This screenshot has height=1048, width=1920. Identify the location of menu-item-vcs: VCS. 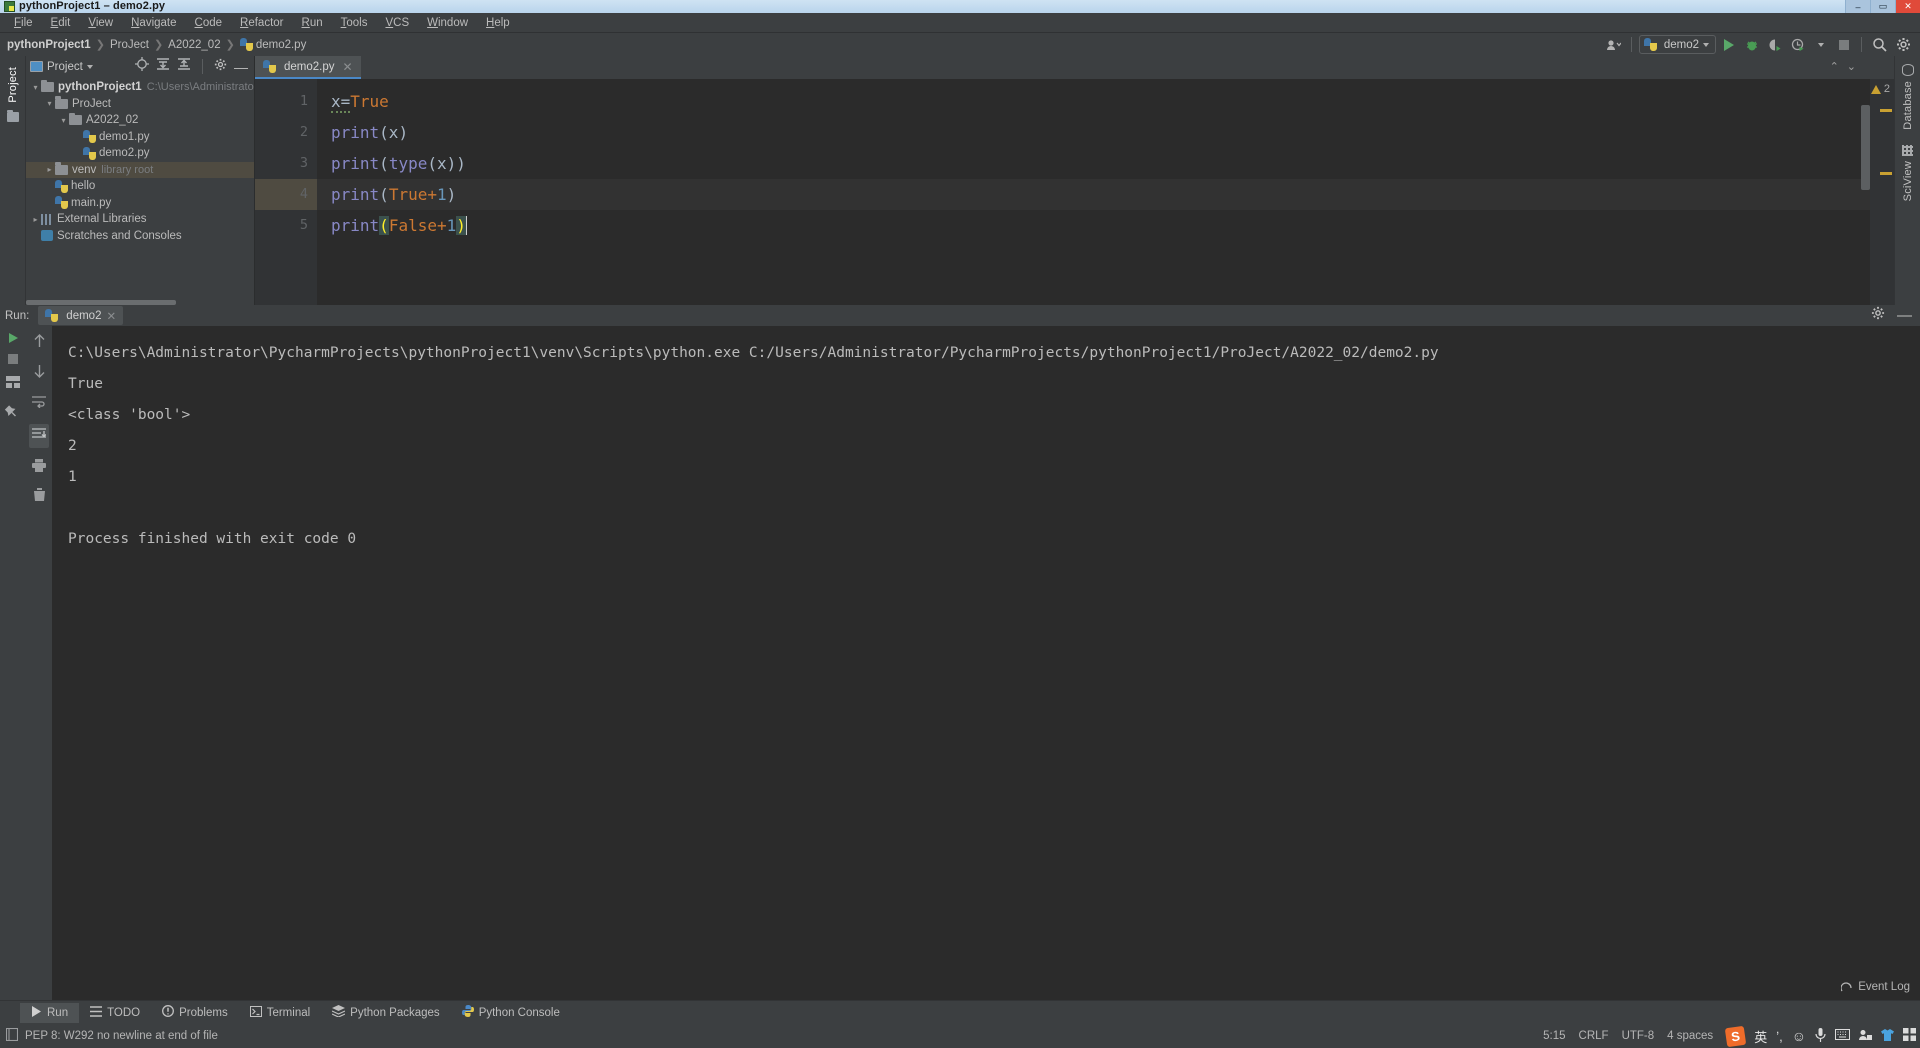
(397, 23).